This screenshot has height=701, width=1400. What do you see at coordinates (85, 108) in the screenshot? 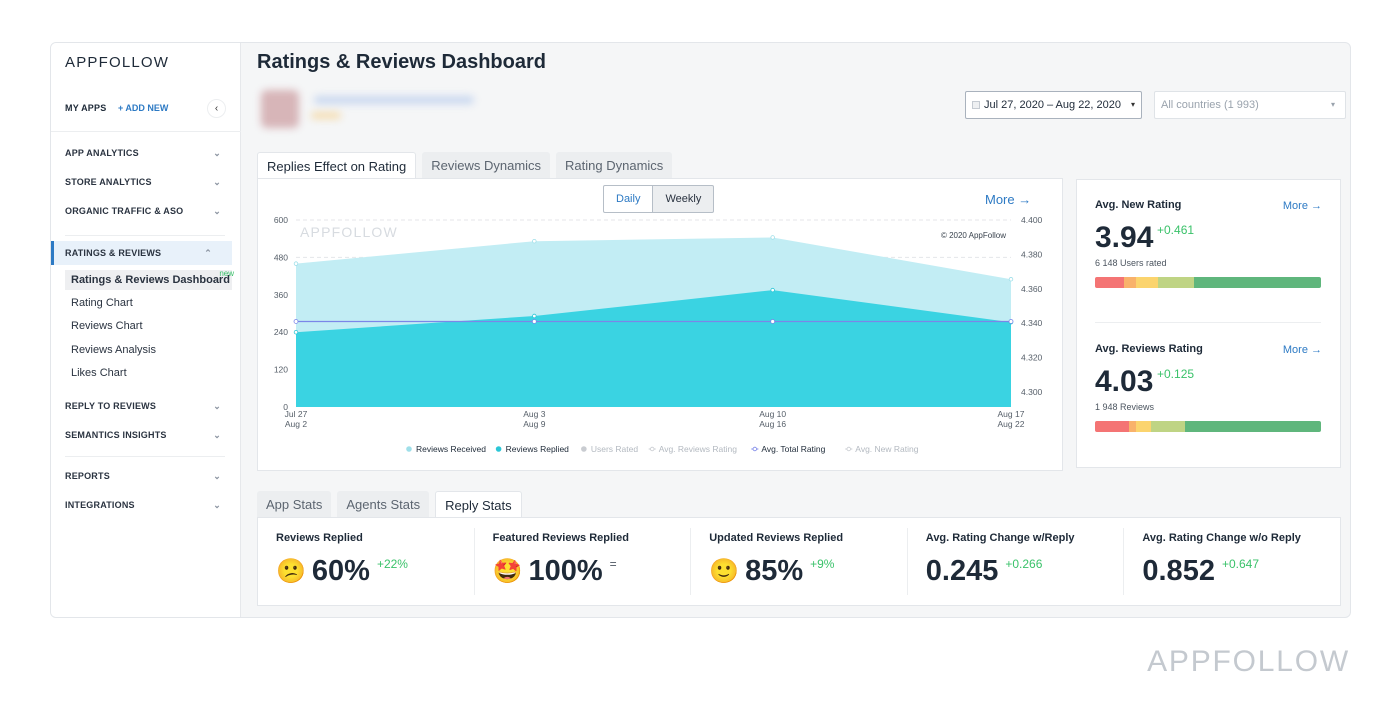
I see `my-apps-label: MY APPS` at bounding box center [85, 108].